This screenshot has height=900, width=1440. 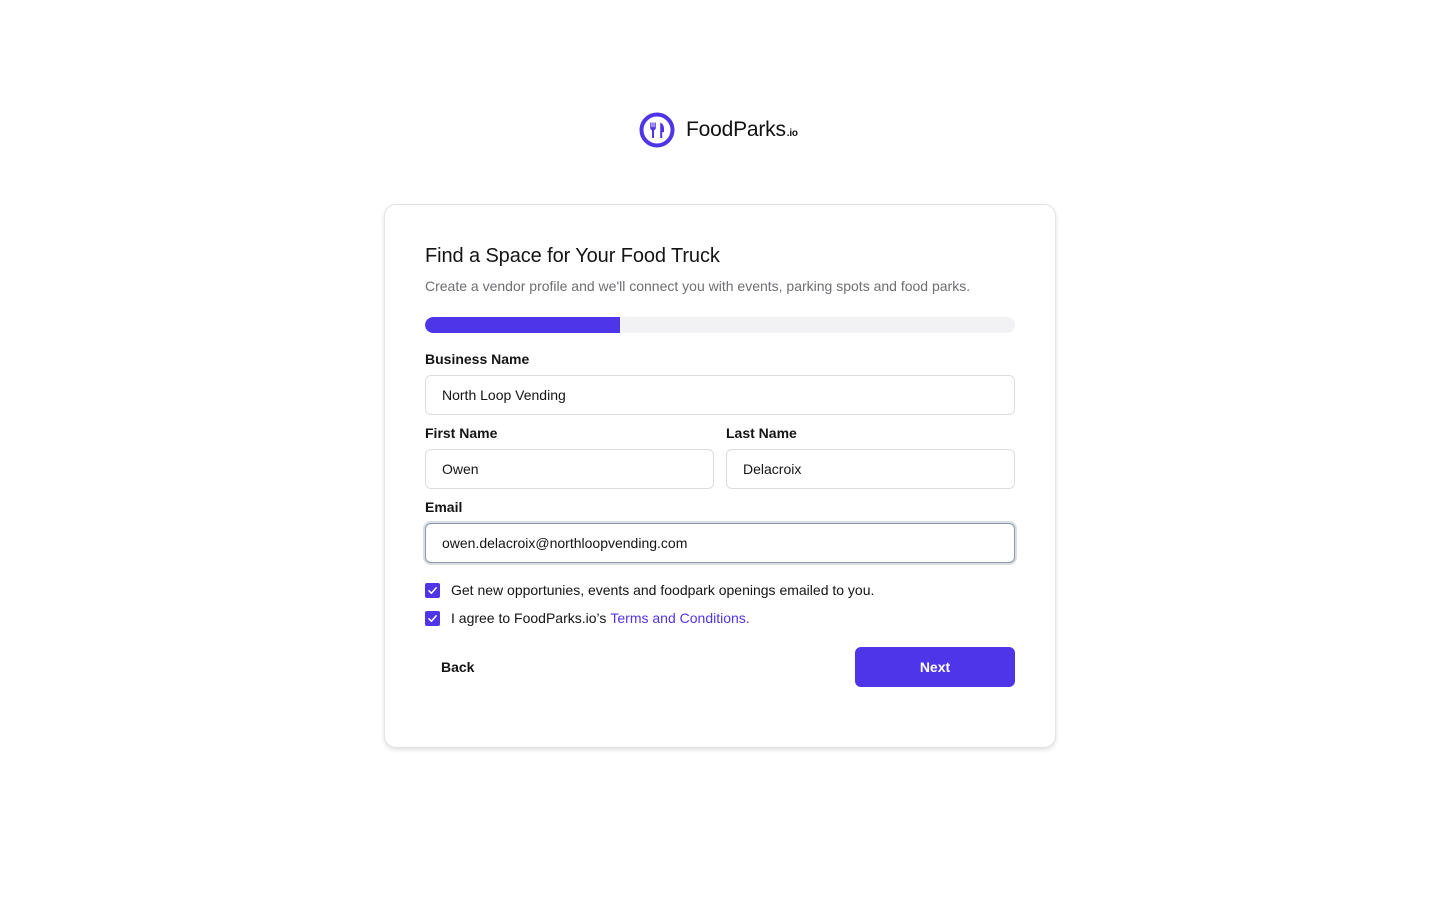 What do you see at coordinates (457, 667) in the screenshot?
I see `back-button: Back` at bounding box center [457, 667].